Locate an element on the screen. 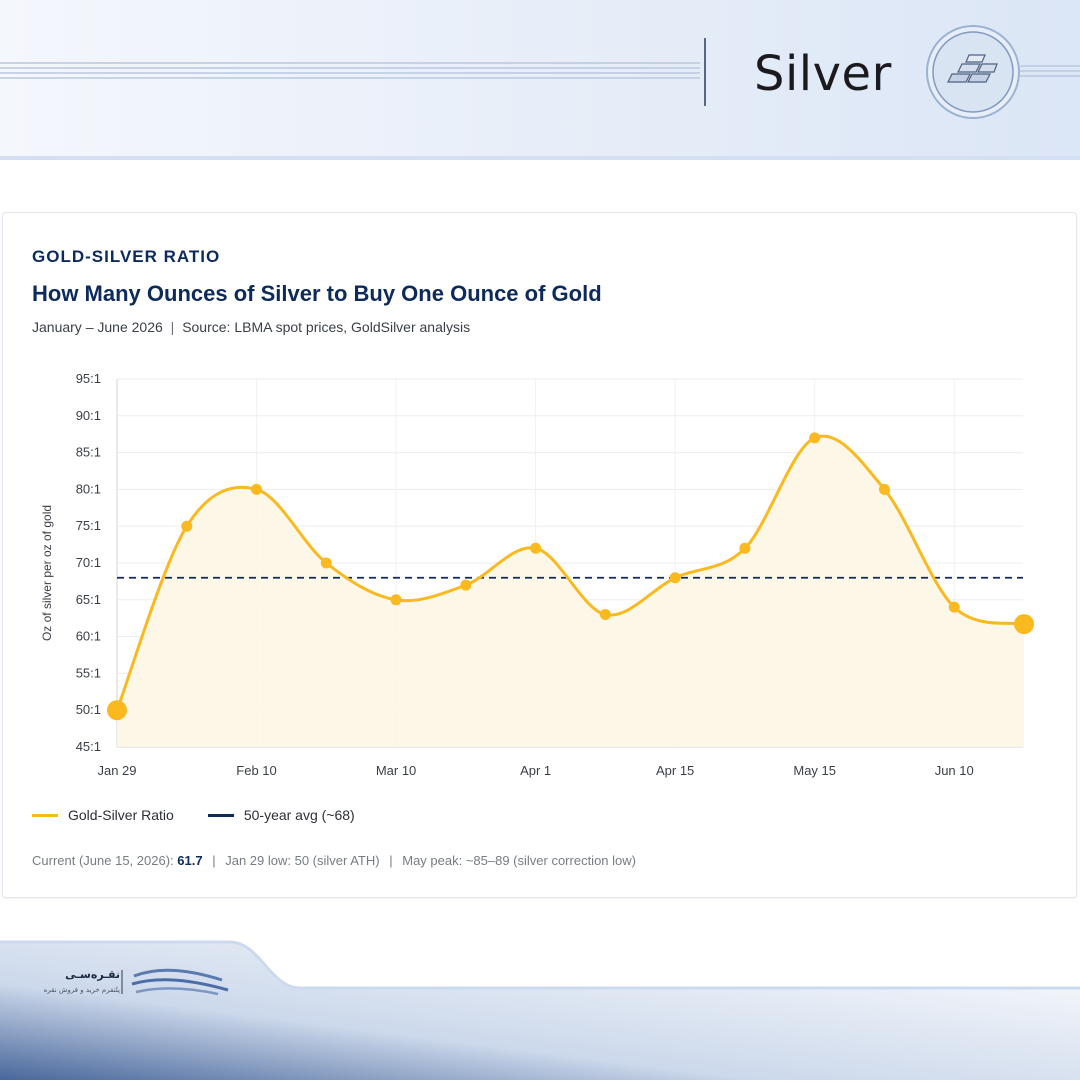 This screenshot has height=1080, width=1080. header-banner: Silver is located at coordinates (540, 80).